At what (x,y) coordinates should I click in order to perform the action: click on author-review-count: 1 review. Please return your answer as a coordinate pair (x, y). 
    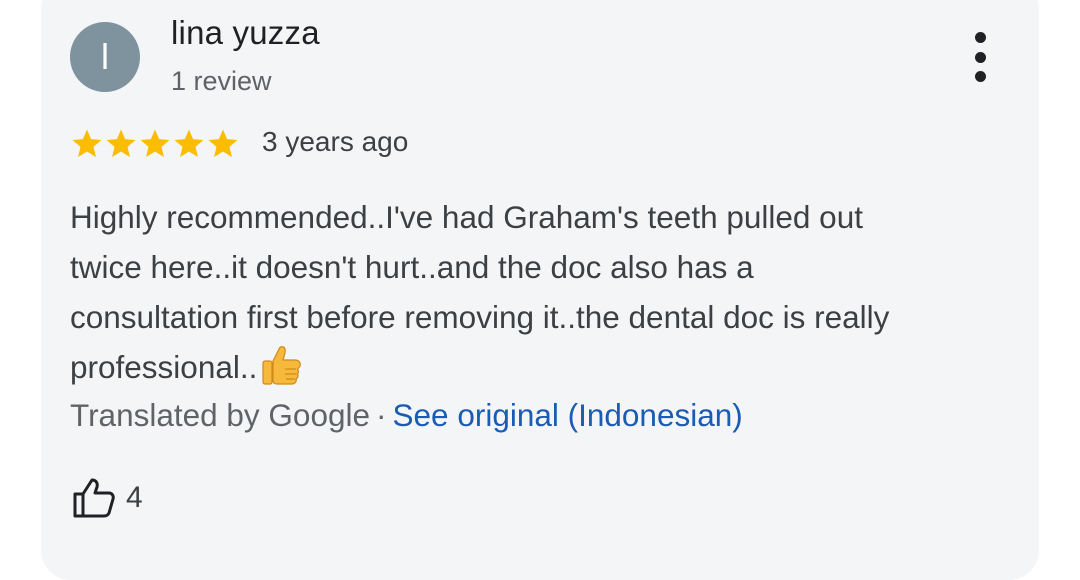
    Looking at the image, I should click on (221, 81).